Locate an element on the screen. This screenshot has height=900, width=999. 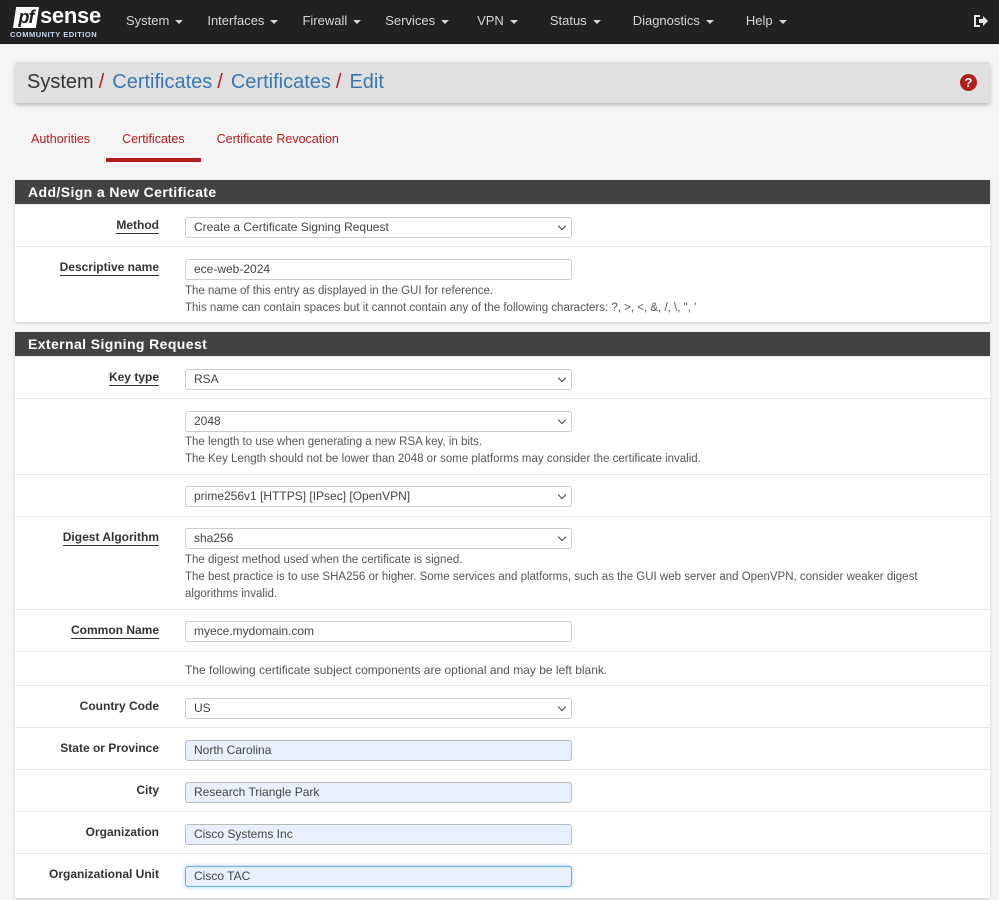
breadcrumb-certificates: Certificates is located at coordinates (162, 82).